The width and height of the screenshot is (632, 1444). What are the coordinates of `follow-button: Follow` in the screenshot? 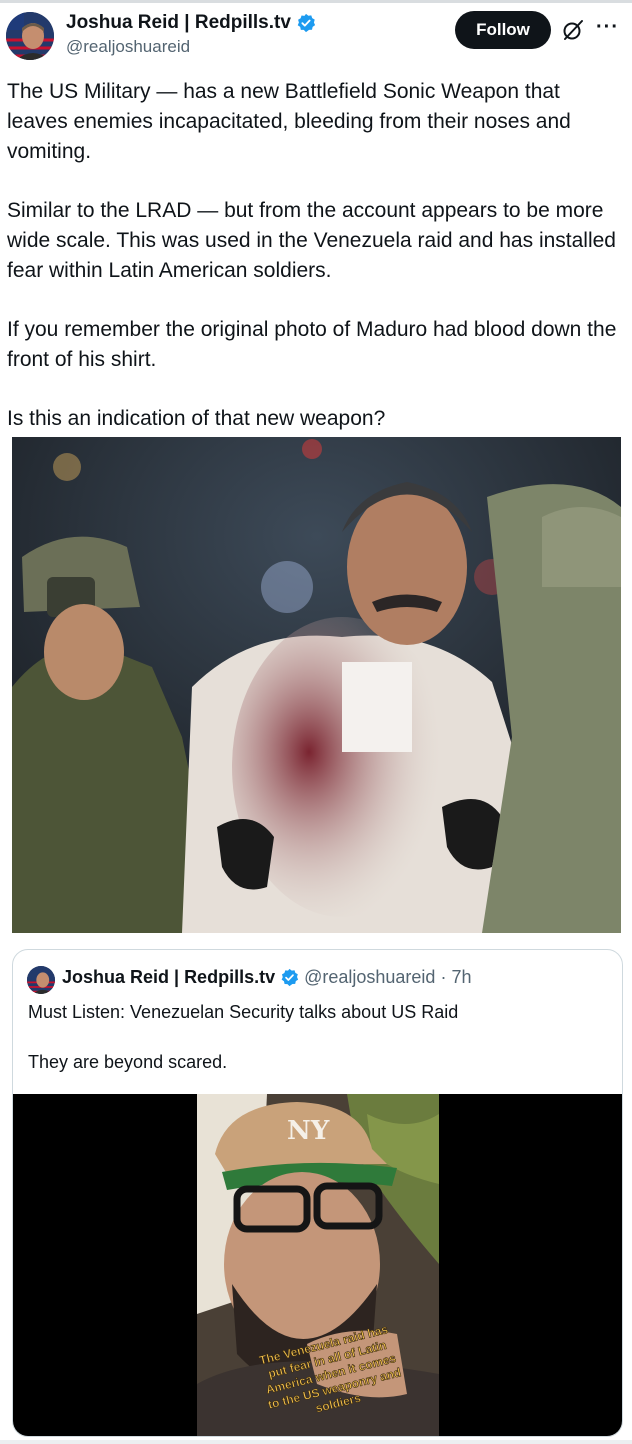 It's located at (503, 30).